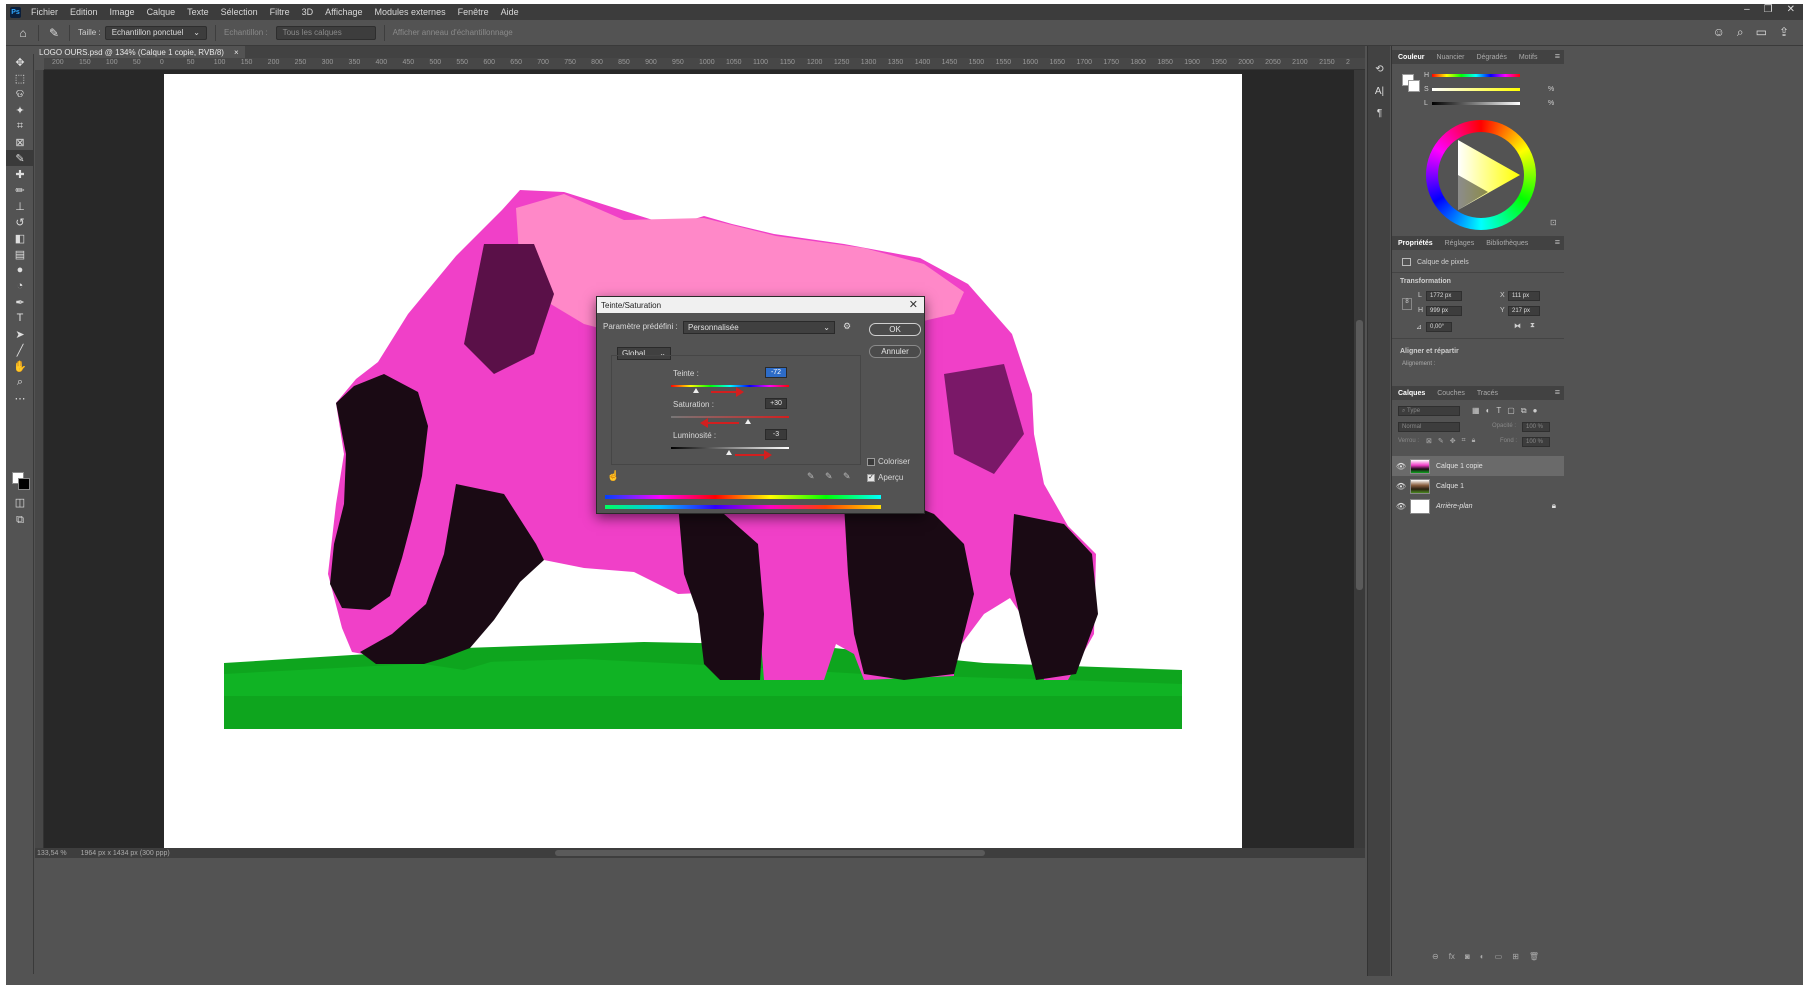 Image resolution: width=1803 pixels, height=985 pixels. I want to click on color-hue-slider, so click(1476, 75).